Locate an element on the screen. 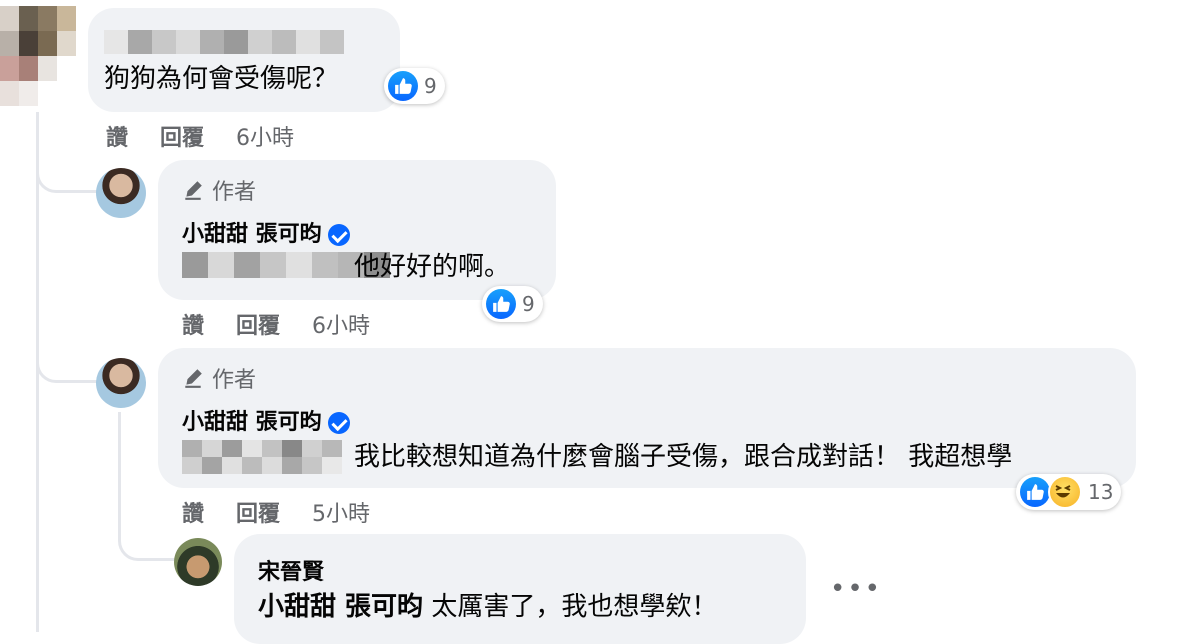  comment-actions-2: 讚 回覆 6小時 is located at coordinates (276, 324).